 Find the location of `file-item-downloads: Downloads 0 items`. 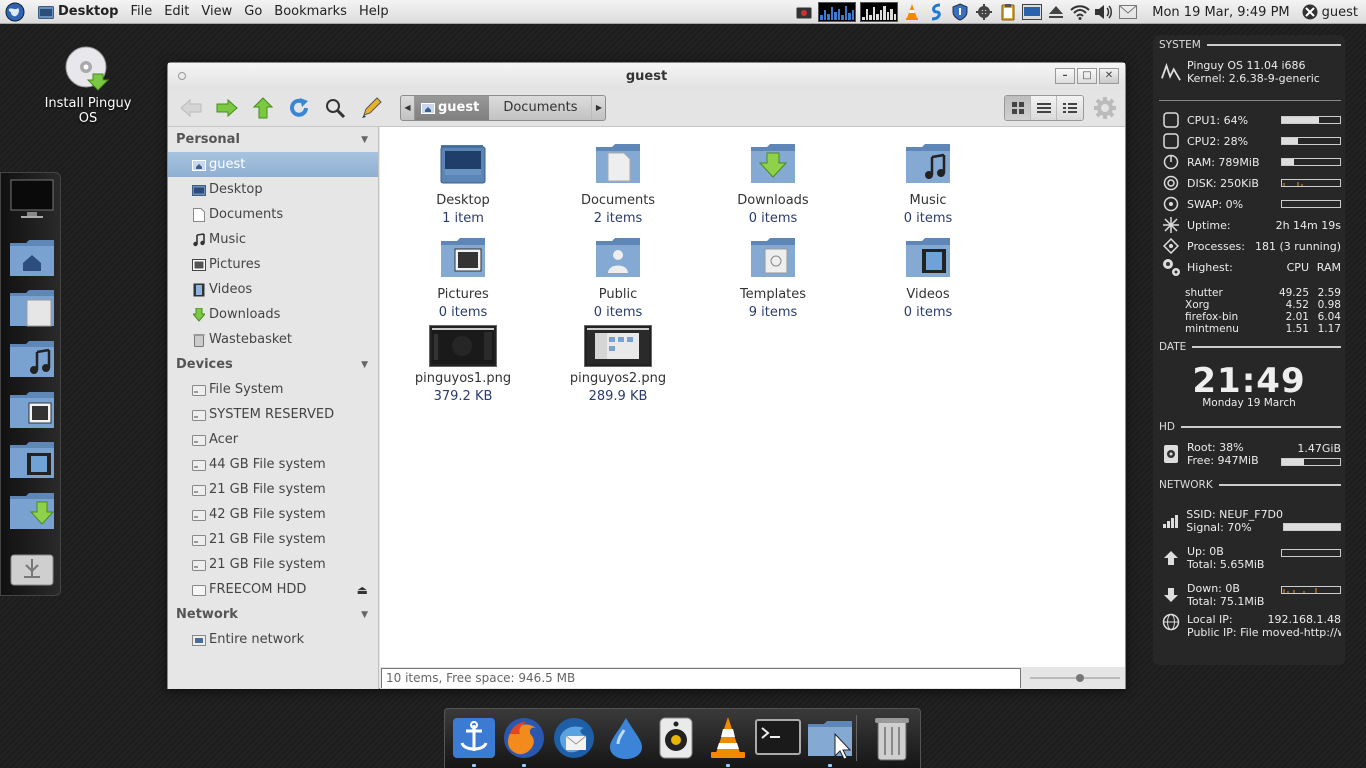

file-item-downloads: Downloads 0 items is located at coordinates (773, 183).